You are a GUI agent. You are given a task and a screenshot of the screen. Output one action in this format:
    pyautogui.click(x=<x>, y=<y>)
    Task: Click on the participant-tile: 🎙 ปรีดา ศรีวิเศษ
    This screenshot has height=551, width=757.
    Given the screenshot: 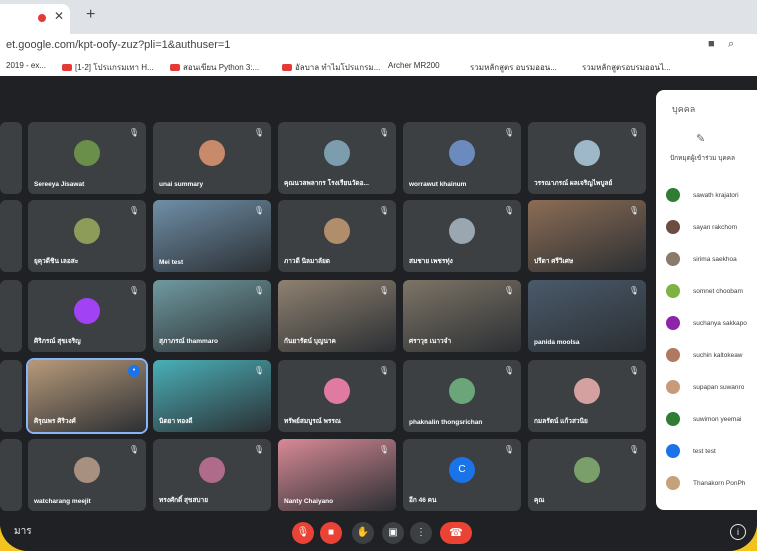 What is the action you would take?
    pyautogui.click(x=587, y=236)
    